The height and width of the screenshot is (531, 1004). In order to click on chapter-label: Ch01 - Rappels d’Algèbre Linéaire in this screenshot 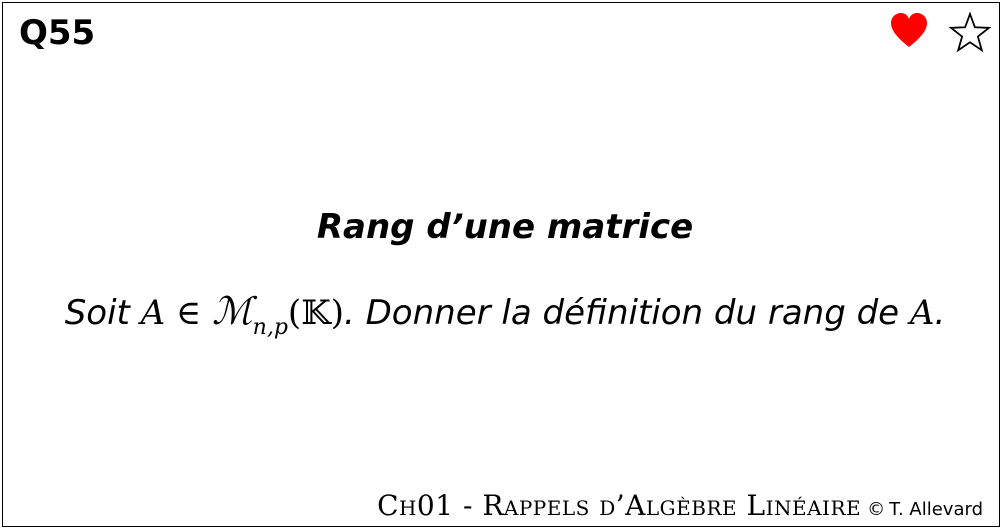, I will do `click(619, 505)`.